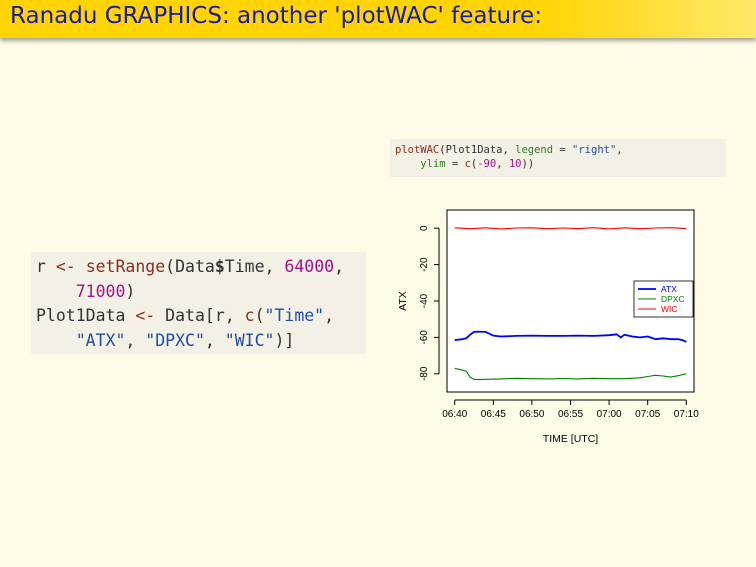 This screenshot has height=567, width=756. Describe the element at coordinates (669, 309) in the screenshot. I see `legend-label-wic: WIC` at that location.